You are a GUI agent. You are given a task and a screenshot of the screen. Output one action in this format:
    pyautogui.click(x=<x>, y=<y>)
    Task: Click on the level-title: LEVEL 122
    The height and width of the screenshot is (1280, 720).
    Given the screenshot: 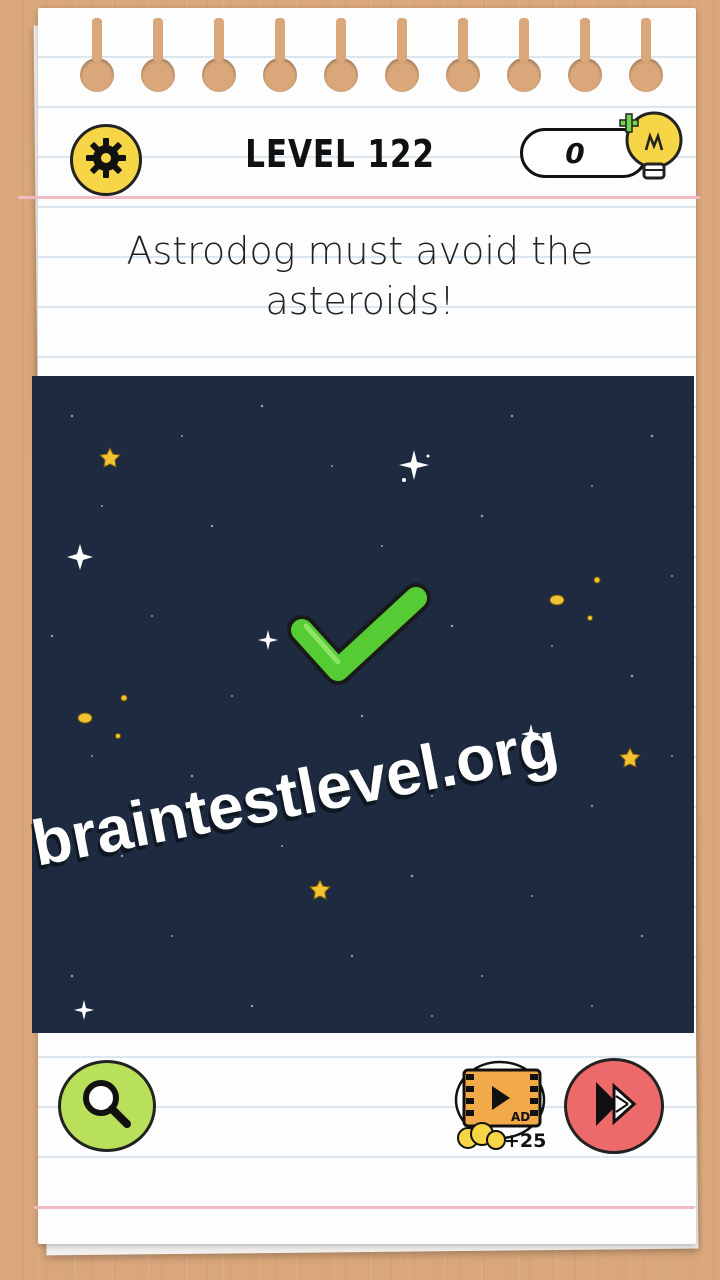 What is the action you would take?
    pyautogui.click(x=340, y=154)
    